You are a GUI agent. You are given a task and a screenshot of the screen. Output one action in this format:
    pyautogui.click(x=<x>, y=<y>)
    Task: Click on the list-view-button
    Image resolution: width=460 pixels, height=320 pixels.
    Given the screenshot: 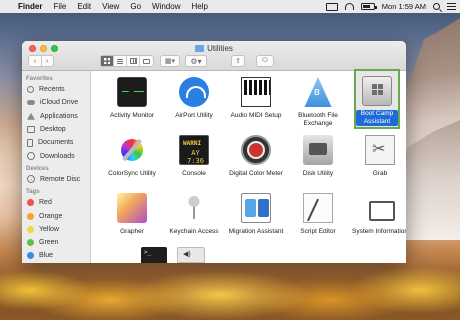 What is the action you would take?
    pyautogui.click(x=121, y=61)
    